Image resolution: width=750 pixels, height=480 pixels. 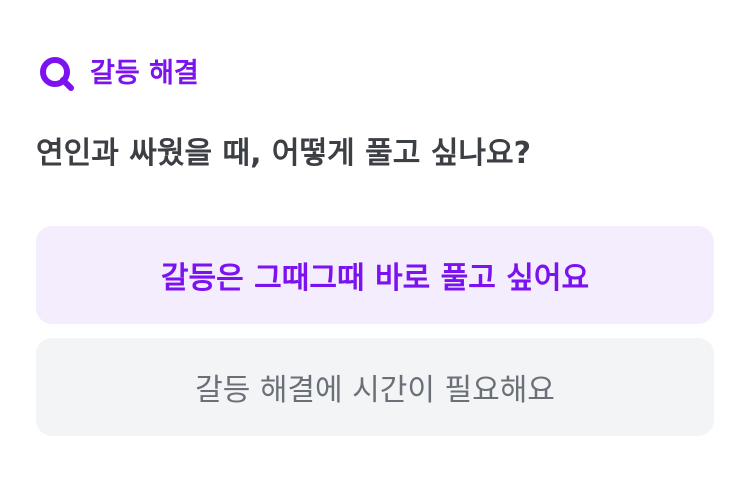 I want to click on option-label: 갈등 해결에 시간이 필요해요, so click(x=375, y=390).